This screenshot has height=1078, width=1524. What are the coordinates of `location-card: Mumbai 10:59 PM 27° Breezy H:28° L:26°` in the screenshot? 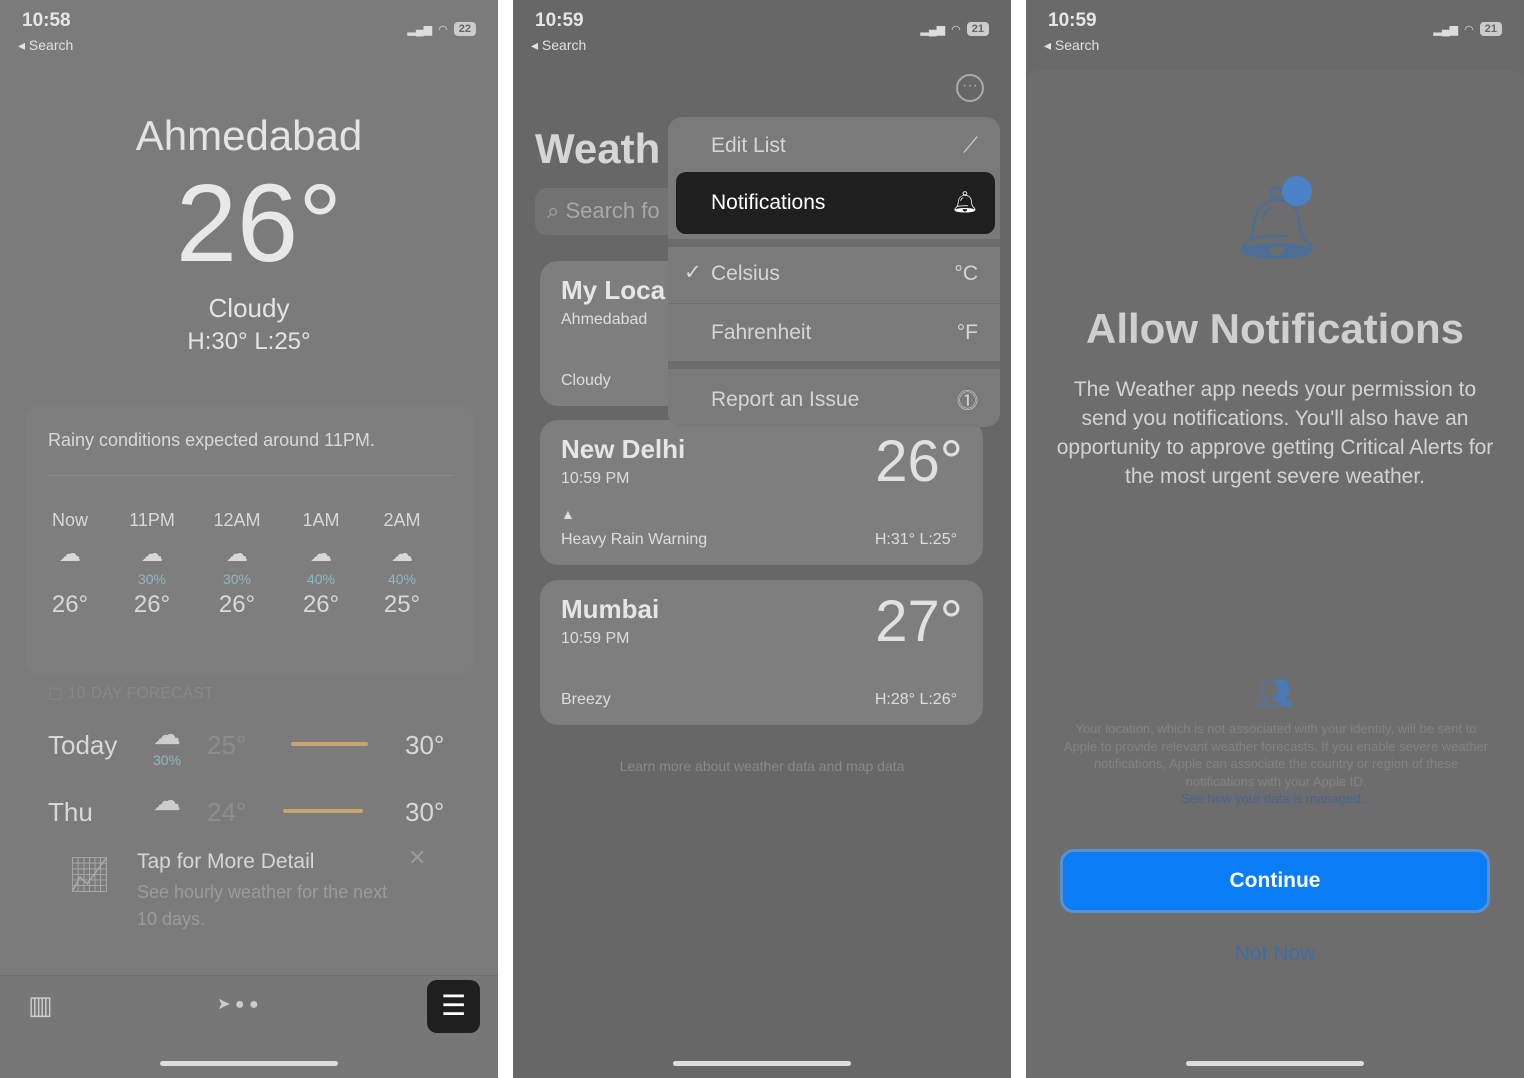 It's located at (761, 652).